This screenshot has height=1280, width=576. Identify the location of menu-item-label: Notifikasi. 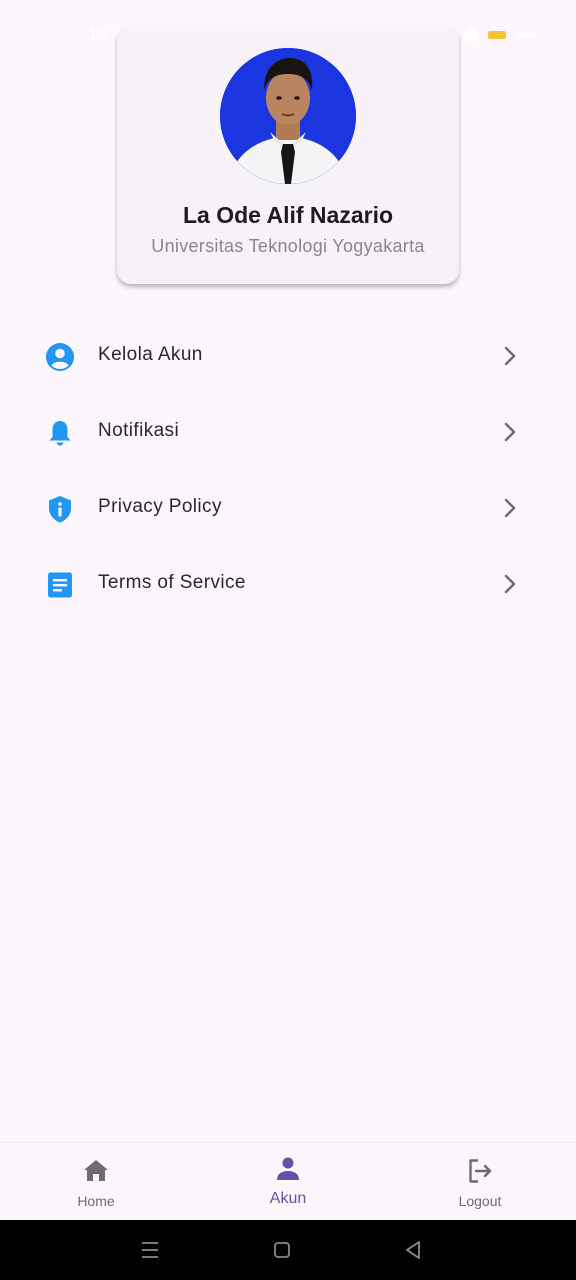
(139, 430).